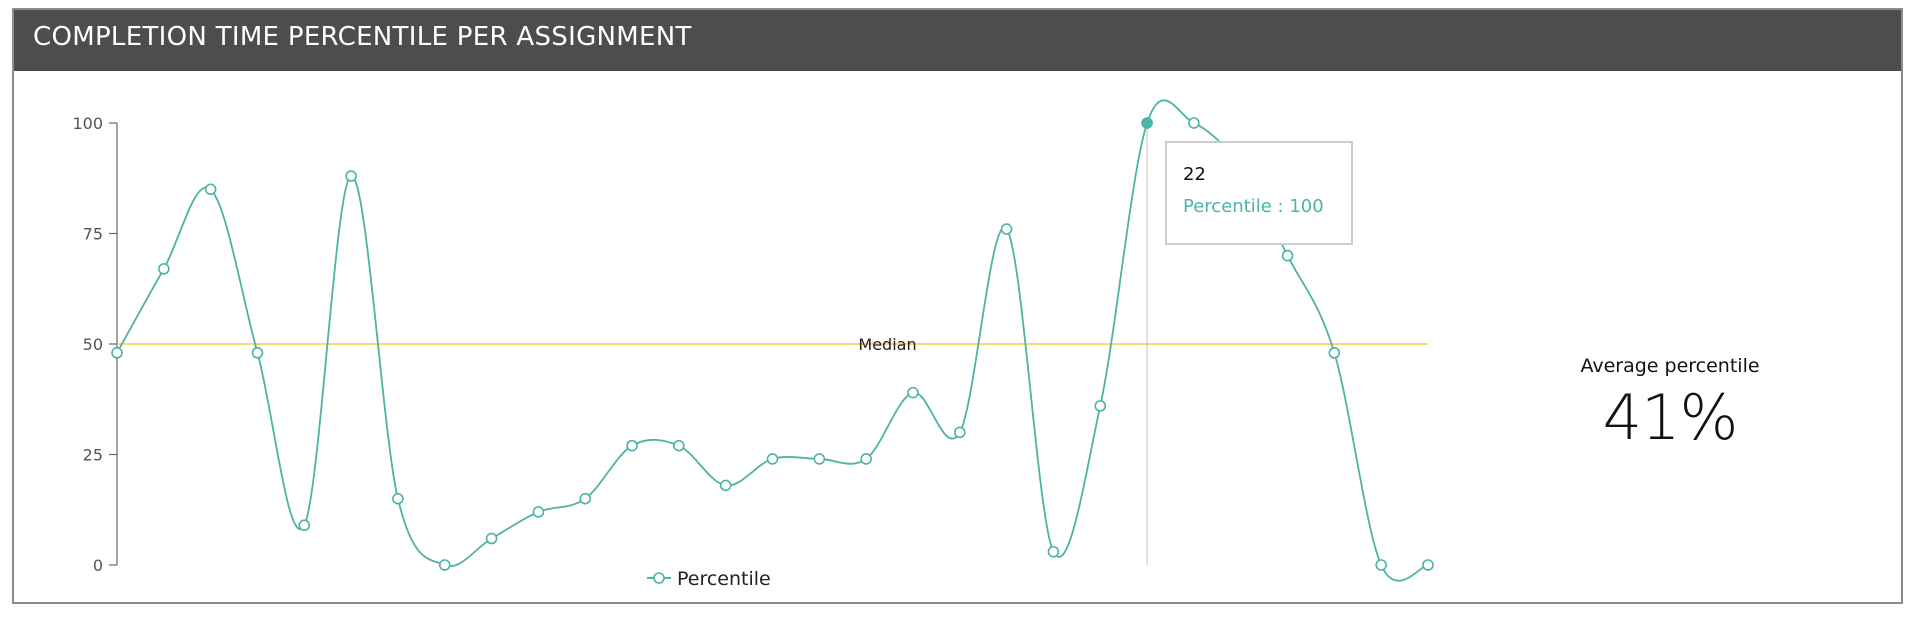 The width and height of the screenshot is (1918, 618). Describe the element at coordinates (1670, 417) in the screenshot. I see `average-percentile-value: 41%` at that location.